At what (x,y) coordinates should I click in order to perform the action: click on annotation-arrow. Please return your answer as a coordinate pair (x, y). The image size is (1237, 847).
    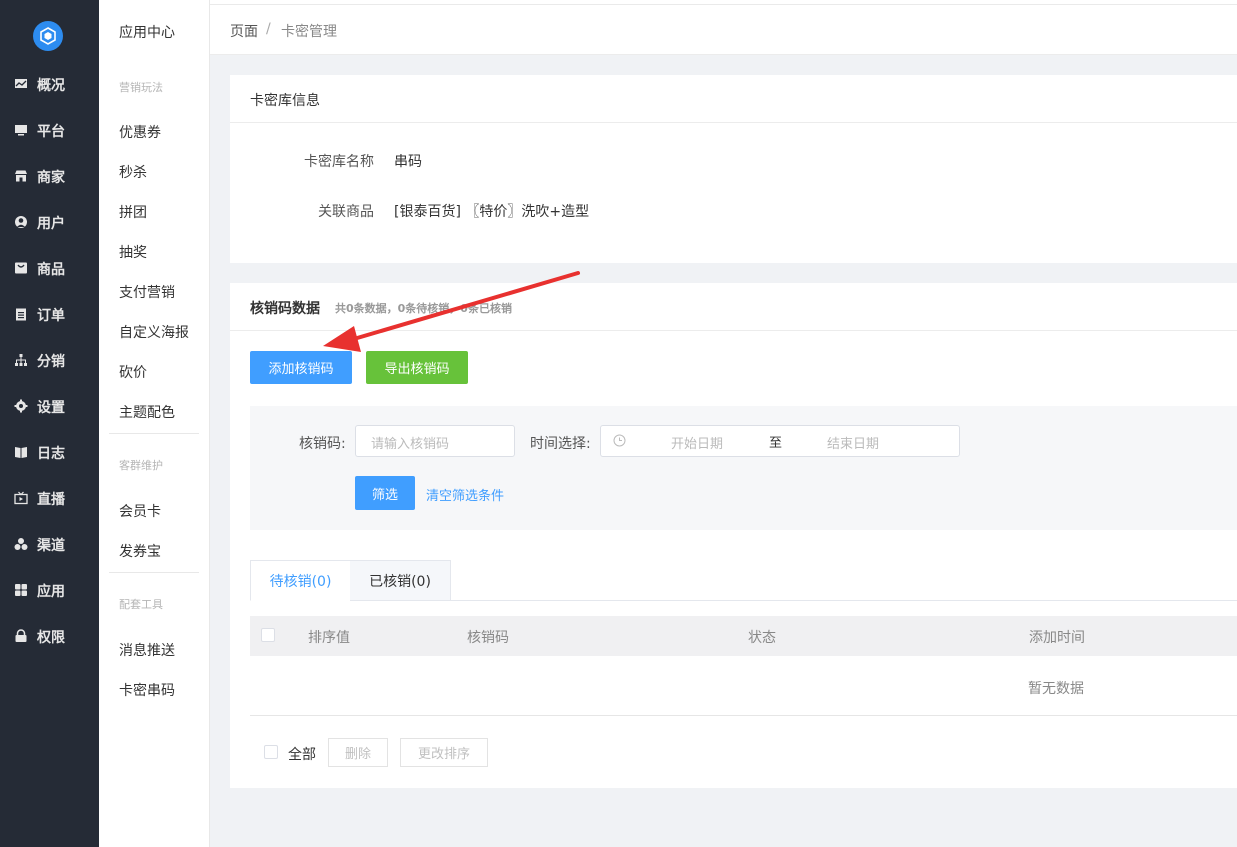
    Looking at the image, I should click on (451, 311).